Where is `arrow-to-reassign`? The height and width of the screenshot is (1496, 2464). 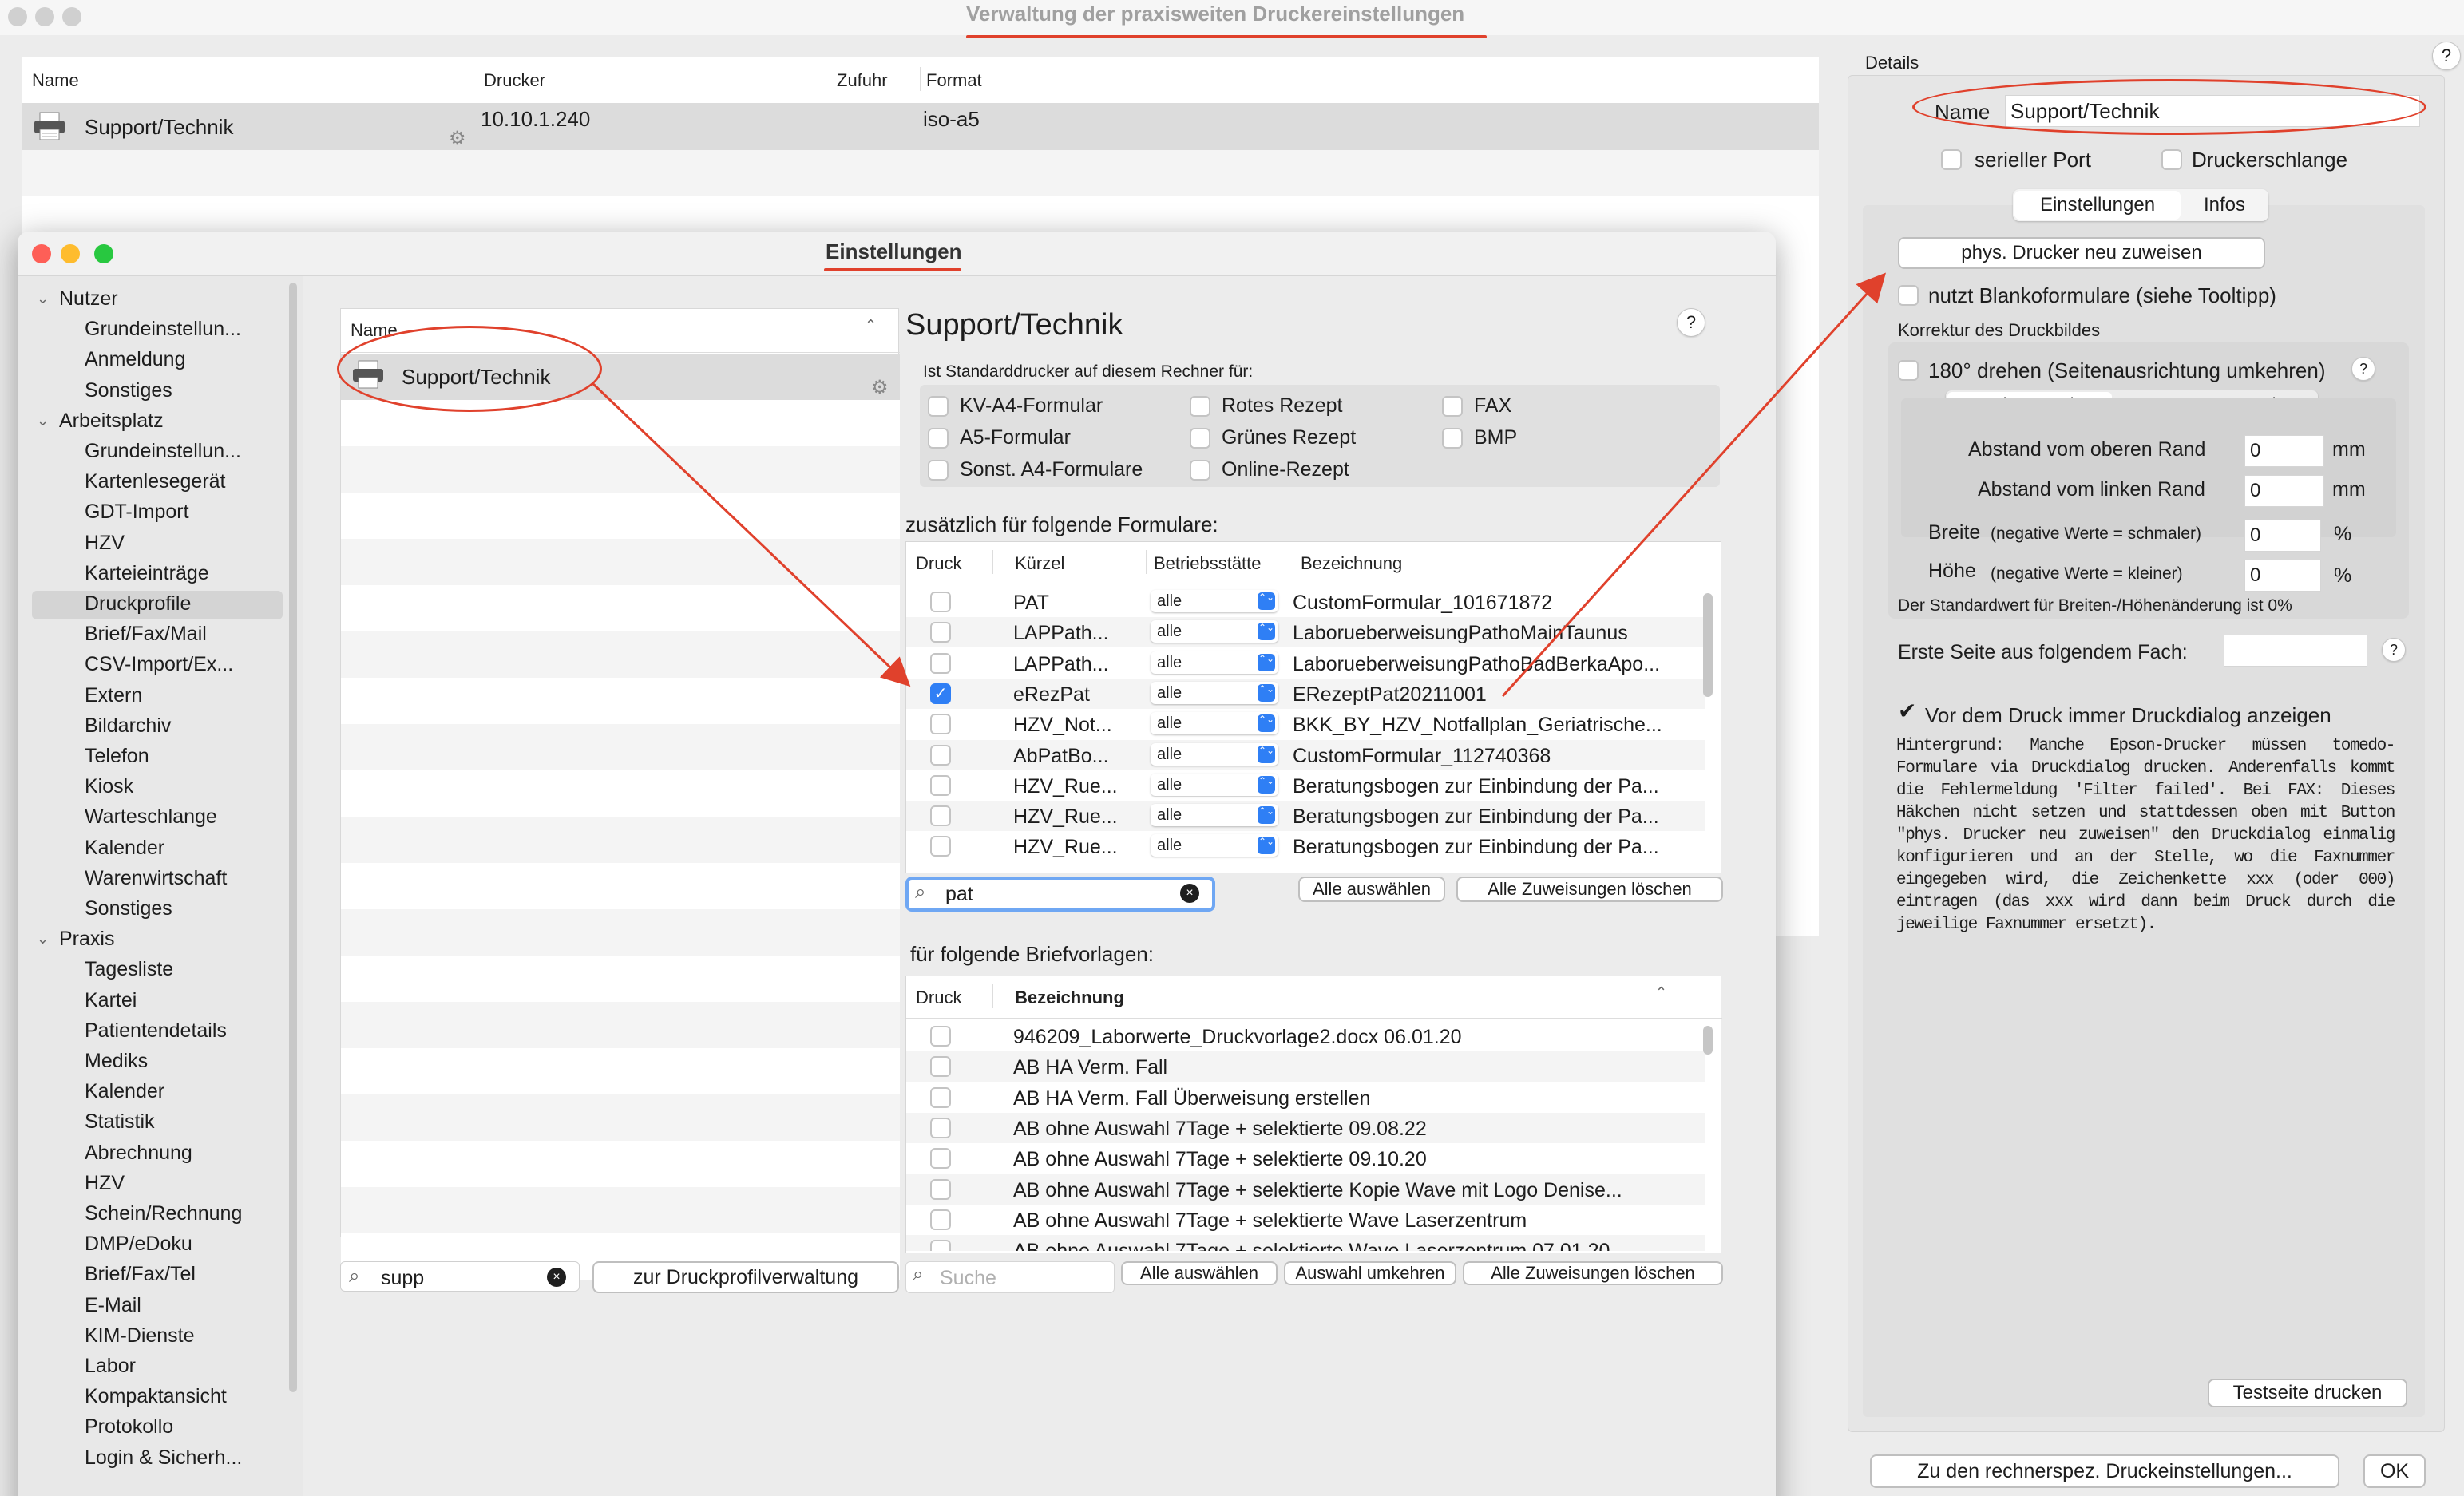 arrow-to-reassign is located at coordinates (1694, 485).